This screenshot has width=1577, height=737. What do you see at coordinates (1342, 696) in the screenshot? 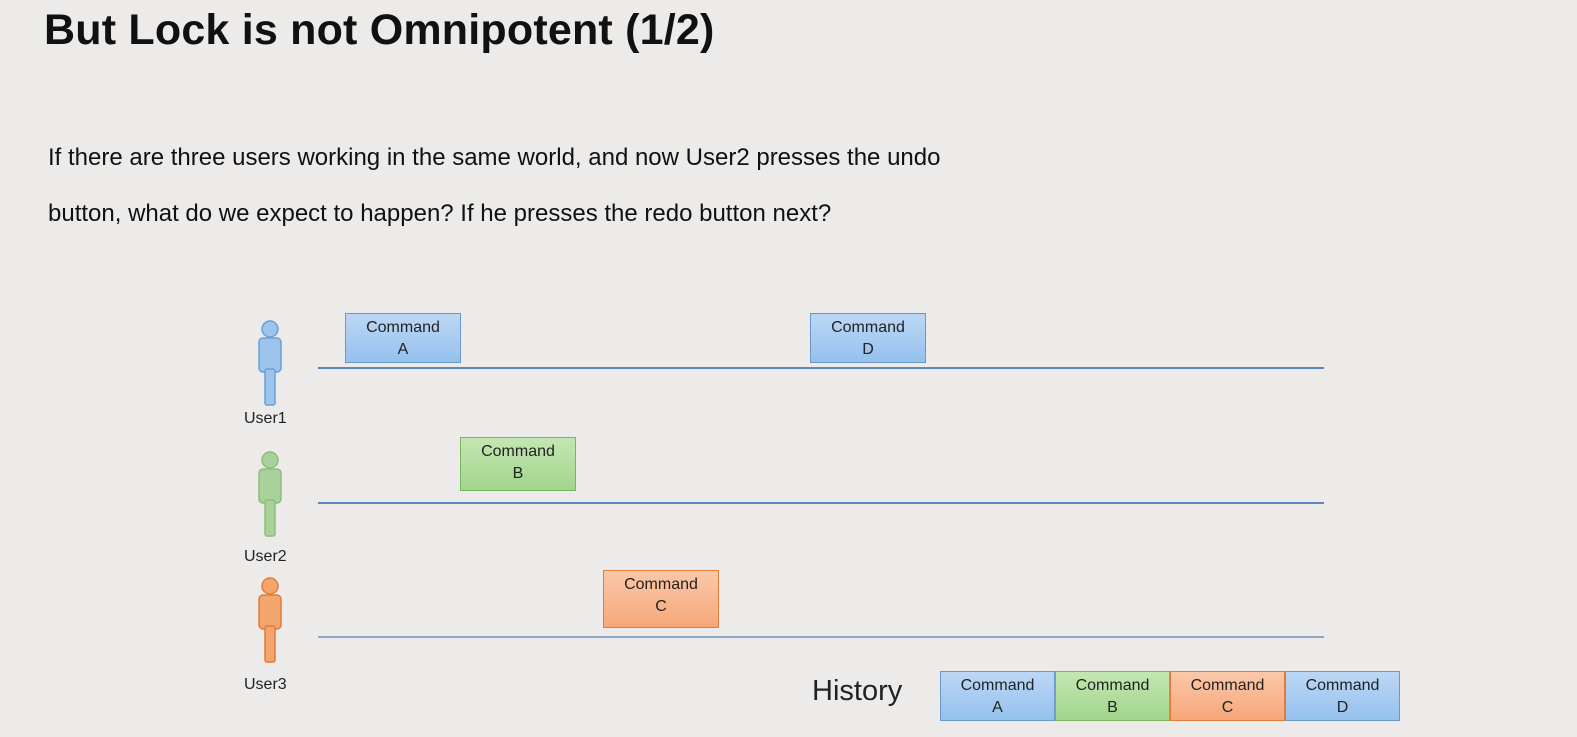
I see `history-item-d: Command D` at bounding box center [1342, 696].